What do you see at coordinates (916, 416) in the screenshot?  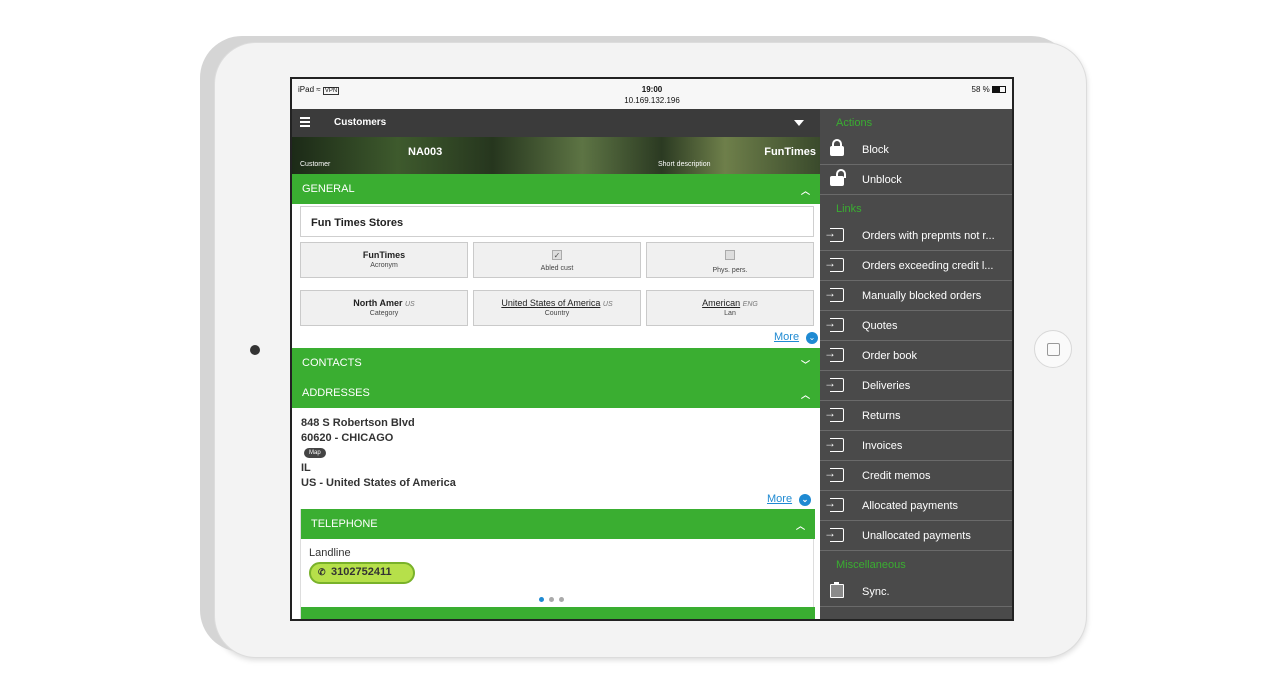 I see `sidebar-item-returns: Returns` at bounding box center [916, 416].